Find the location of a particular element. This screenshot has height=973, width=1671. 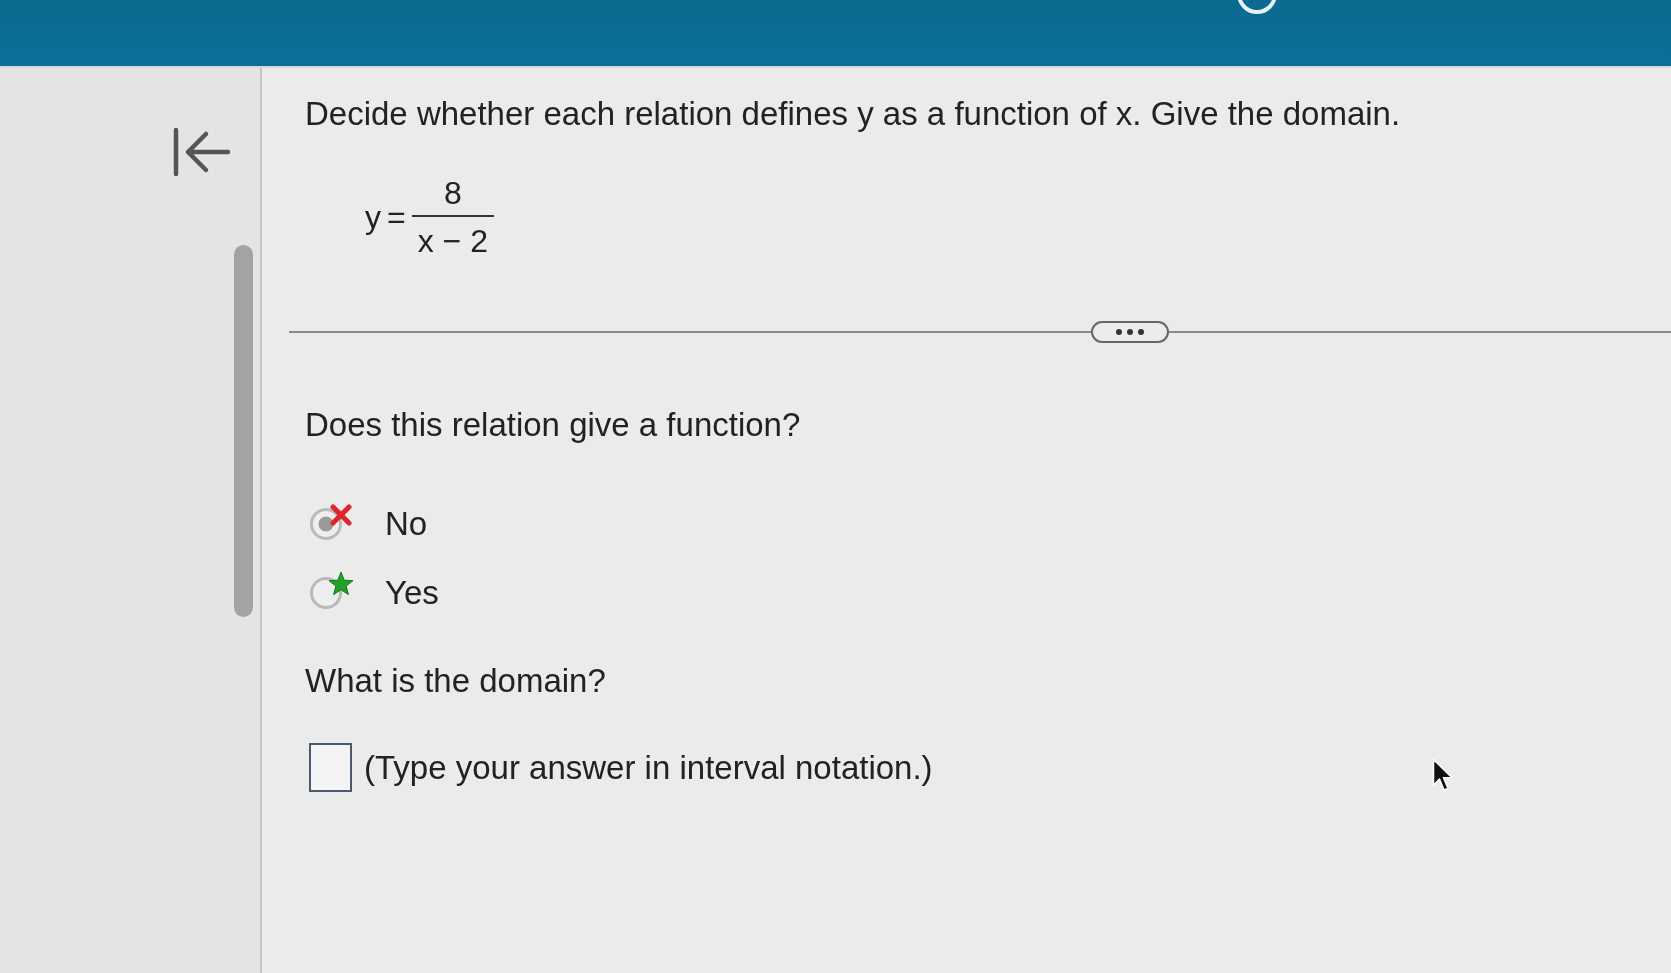

question-text: Decide whether each relation defines y as a function of x. Give the domain. is located at coordinates (853, 114).